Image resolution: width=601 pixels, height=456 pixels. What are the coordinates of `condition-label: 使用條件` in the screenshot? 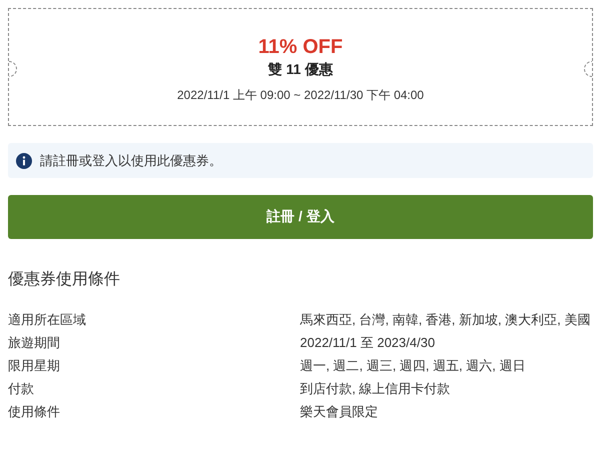 It's located at (34, 412).